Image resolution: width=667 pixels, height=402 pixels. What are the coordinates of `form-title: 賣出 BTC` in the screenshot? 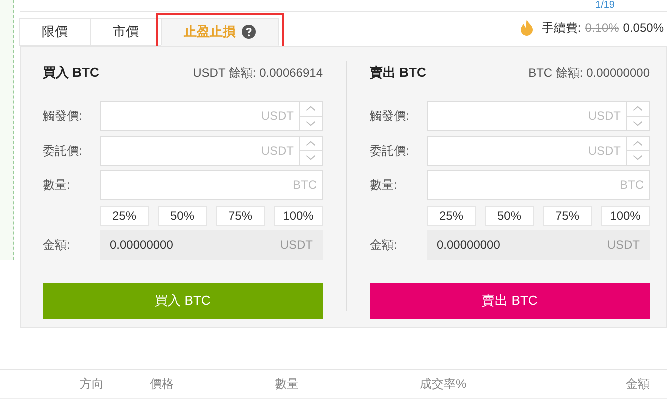 It's located at (398, 73).